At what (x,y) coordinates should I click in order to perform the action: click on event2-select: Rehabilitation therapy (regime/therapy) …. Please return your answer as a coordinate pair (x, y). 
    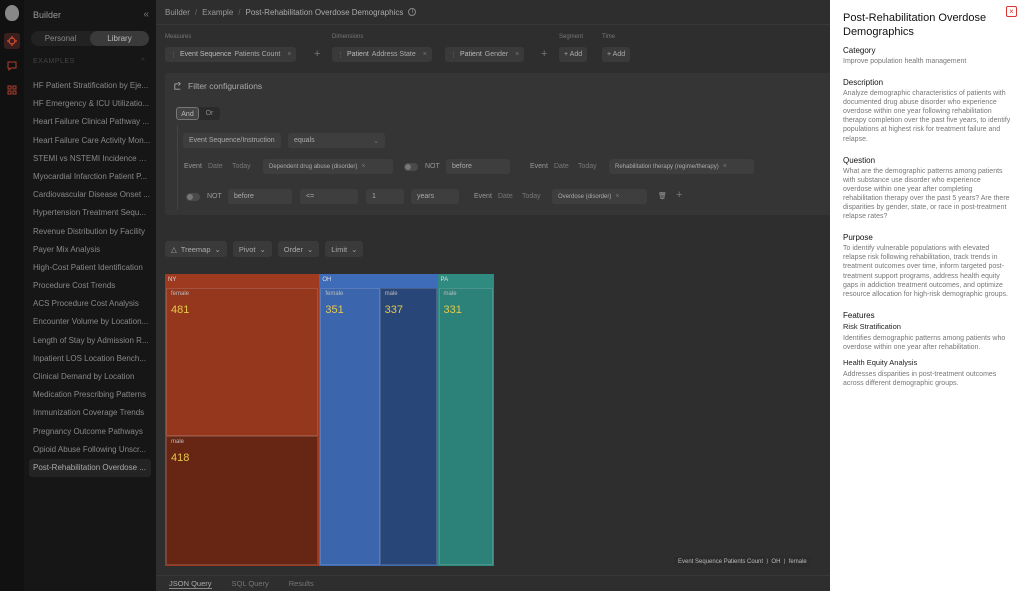
    Looking at the image, I should click on (681, 166).